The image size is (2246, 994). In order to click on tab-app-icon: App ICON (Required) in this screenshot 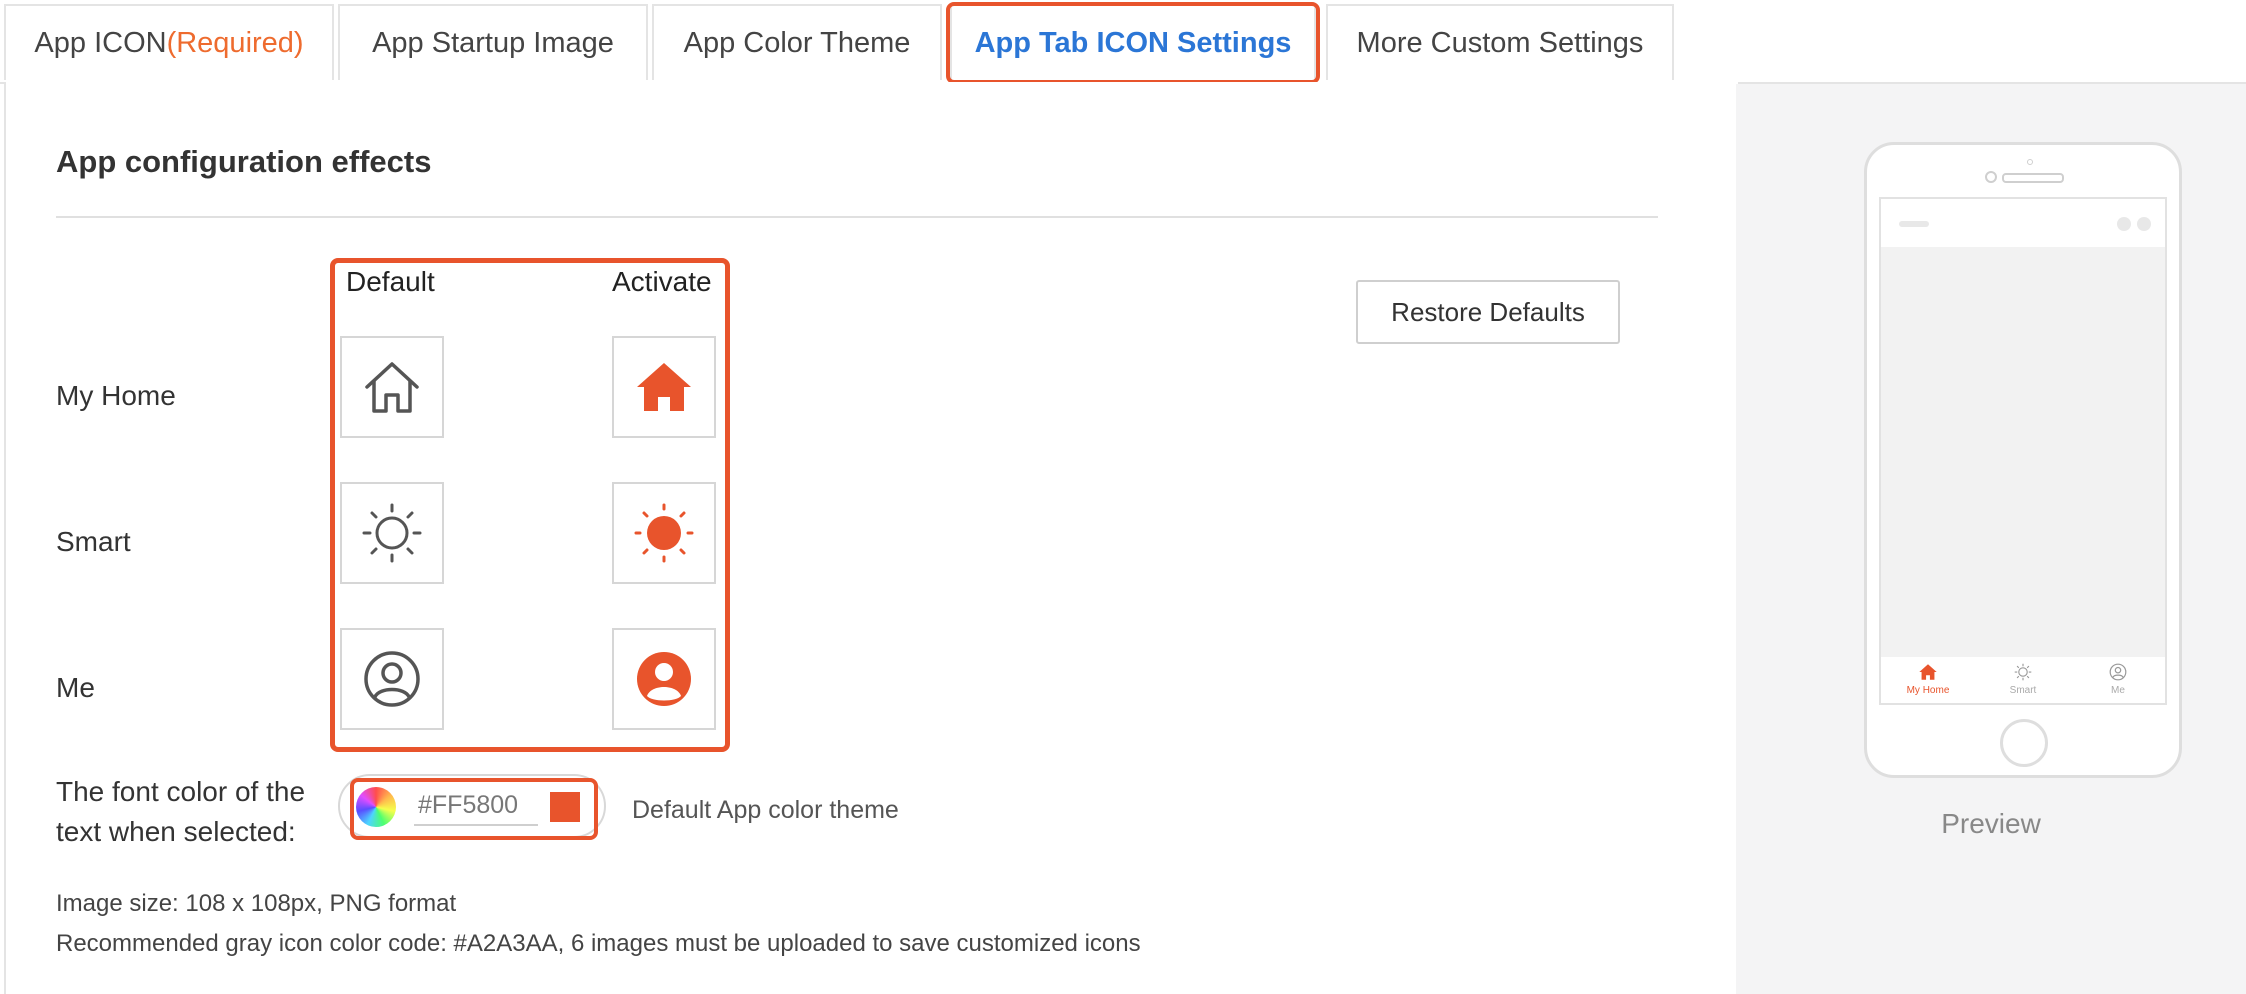, I will do `click(169, 42)`.